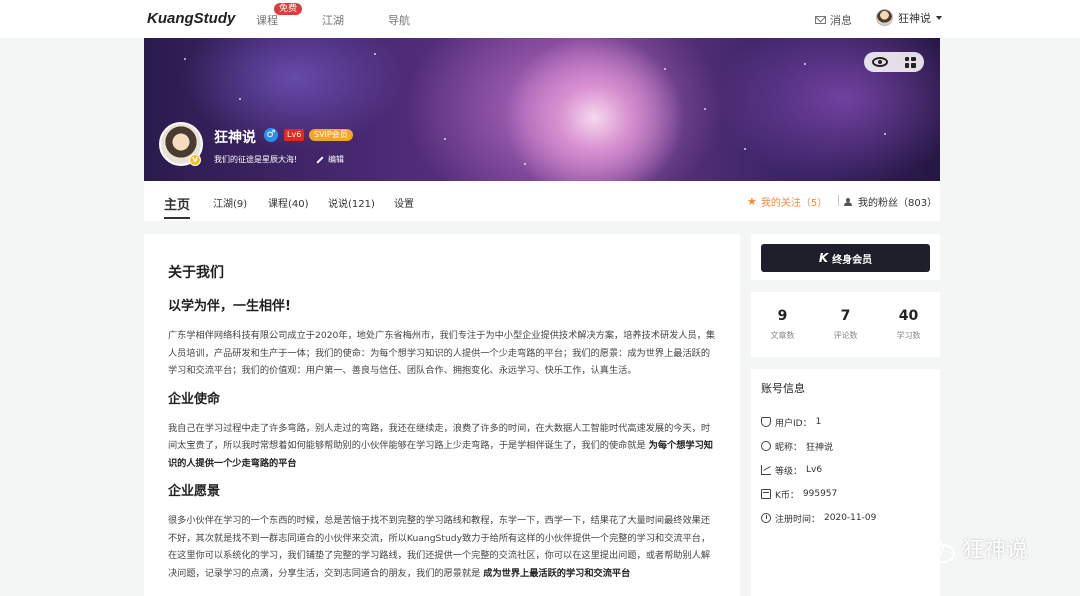 This screenshot has height=596, width=1080. Describe the element at coordinates (838, 200) in the screenshot. I see `divider` at that location.